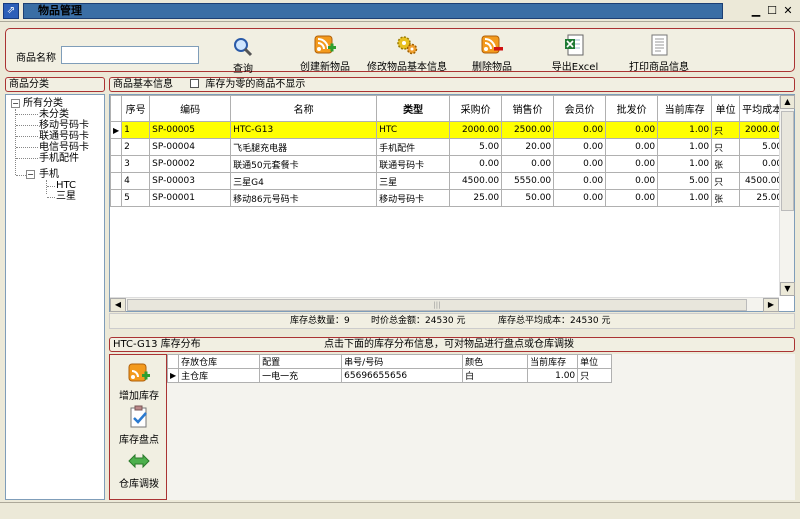  I want to click on horizontal-scrollbar: ◀ ||| ▶, so click(444, 304).